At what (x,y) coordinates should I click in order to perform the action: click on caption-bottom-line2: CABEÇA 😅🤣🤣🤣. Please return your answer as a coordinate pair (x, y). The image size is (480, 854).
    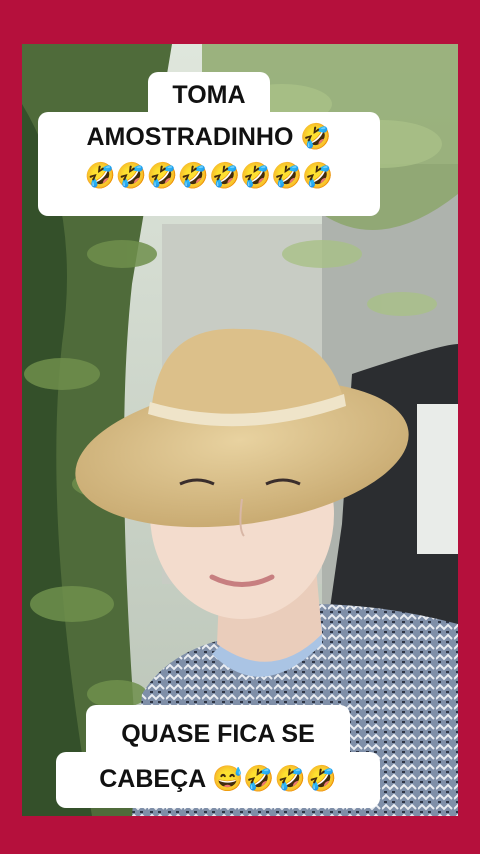
    Looking at the image, I should click on (218, 779).